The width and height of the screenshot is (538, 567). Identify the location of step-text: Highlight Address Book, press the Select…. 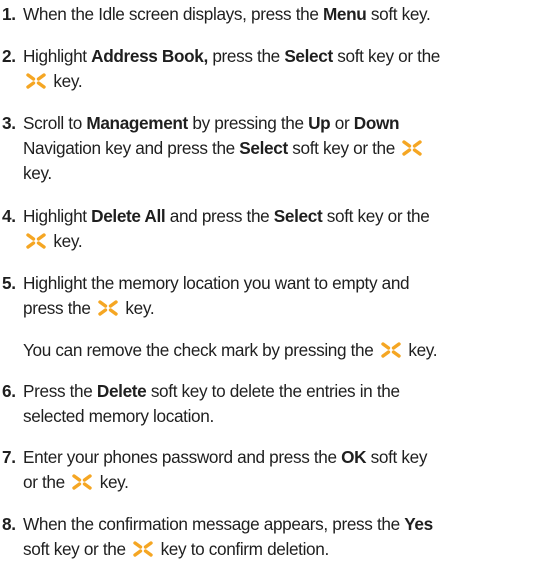
(231, 68).